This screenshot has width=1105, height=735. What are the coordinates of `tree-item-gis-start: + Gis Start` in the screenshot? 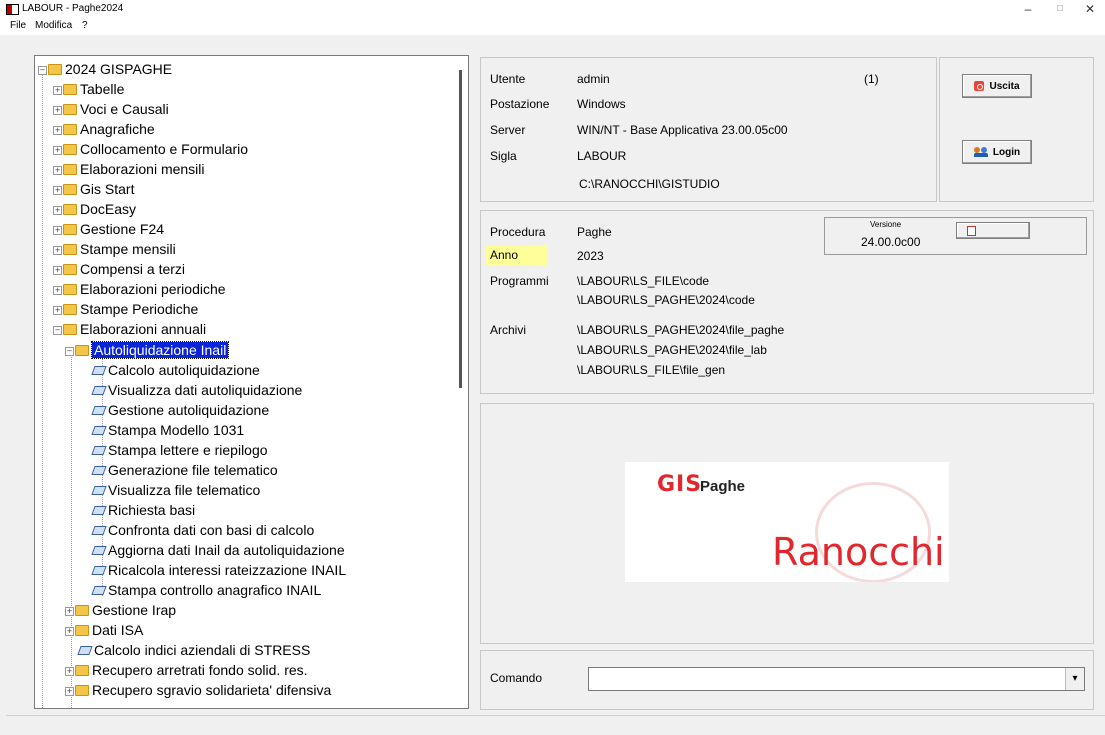 It's located at (93, 189).